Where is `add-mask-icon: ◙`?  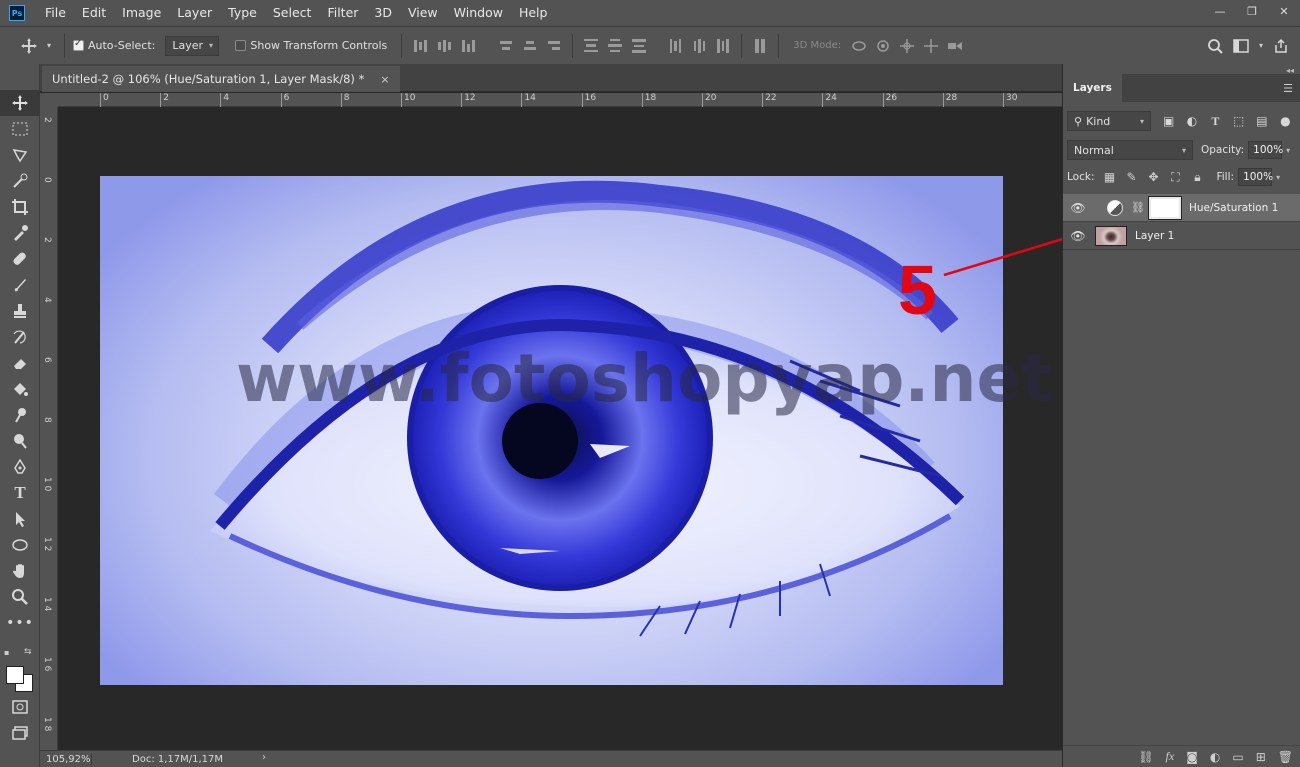 add-mask-icon: ◙ is located at coordinates (1192, 757).